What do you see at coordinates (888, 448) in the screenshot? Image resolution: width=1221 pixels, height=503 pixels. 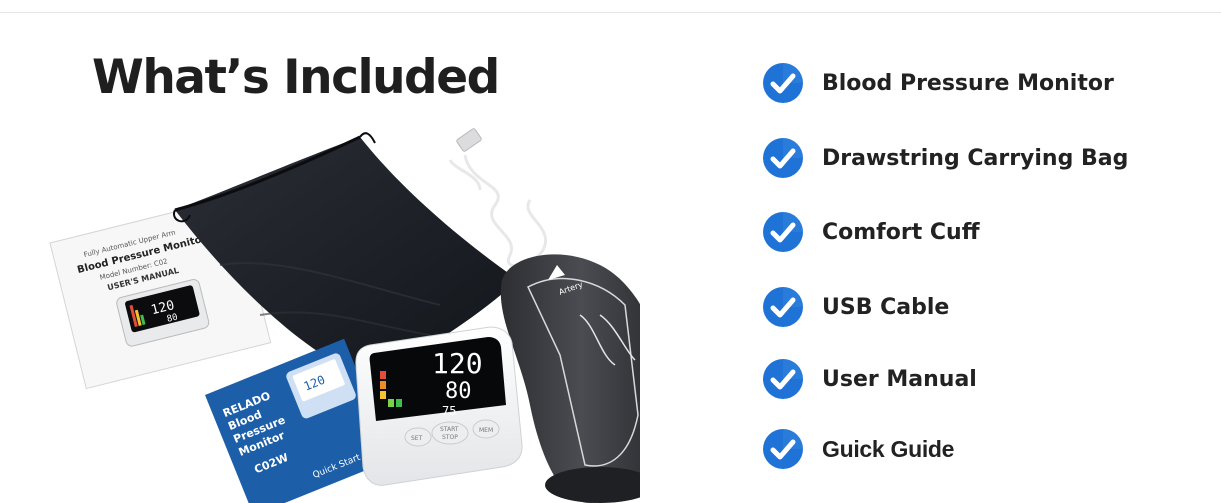 I see `item-label: Guick Guide` at bounding box center [888, 448].